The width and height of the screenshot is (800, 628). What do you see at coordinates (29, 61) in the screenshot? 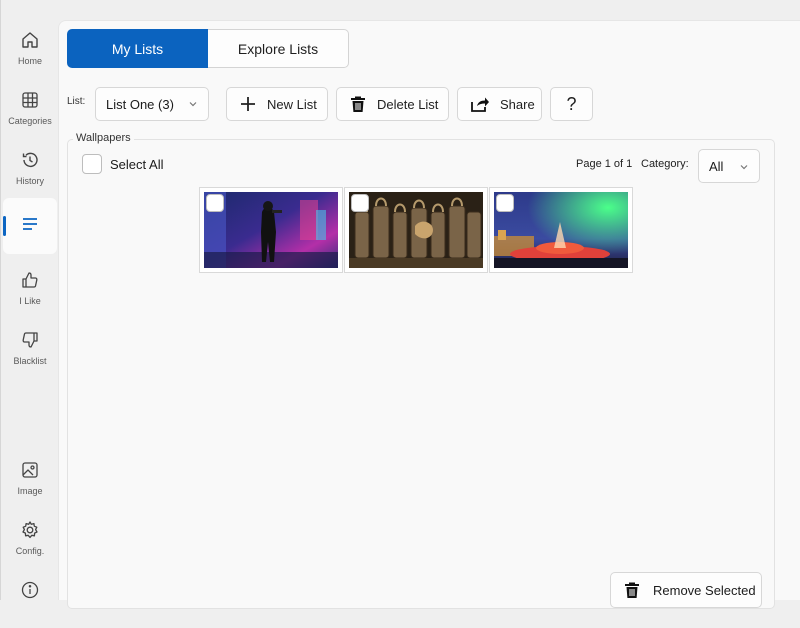
I see `nav-home-label: Home` at bounding box center [29, 61].